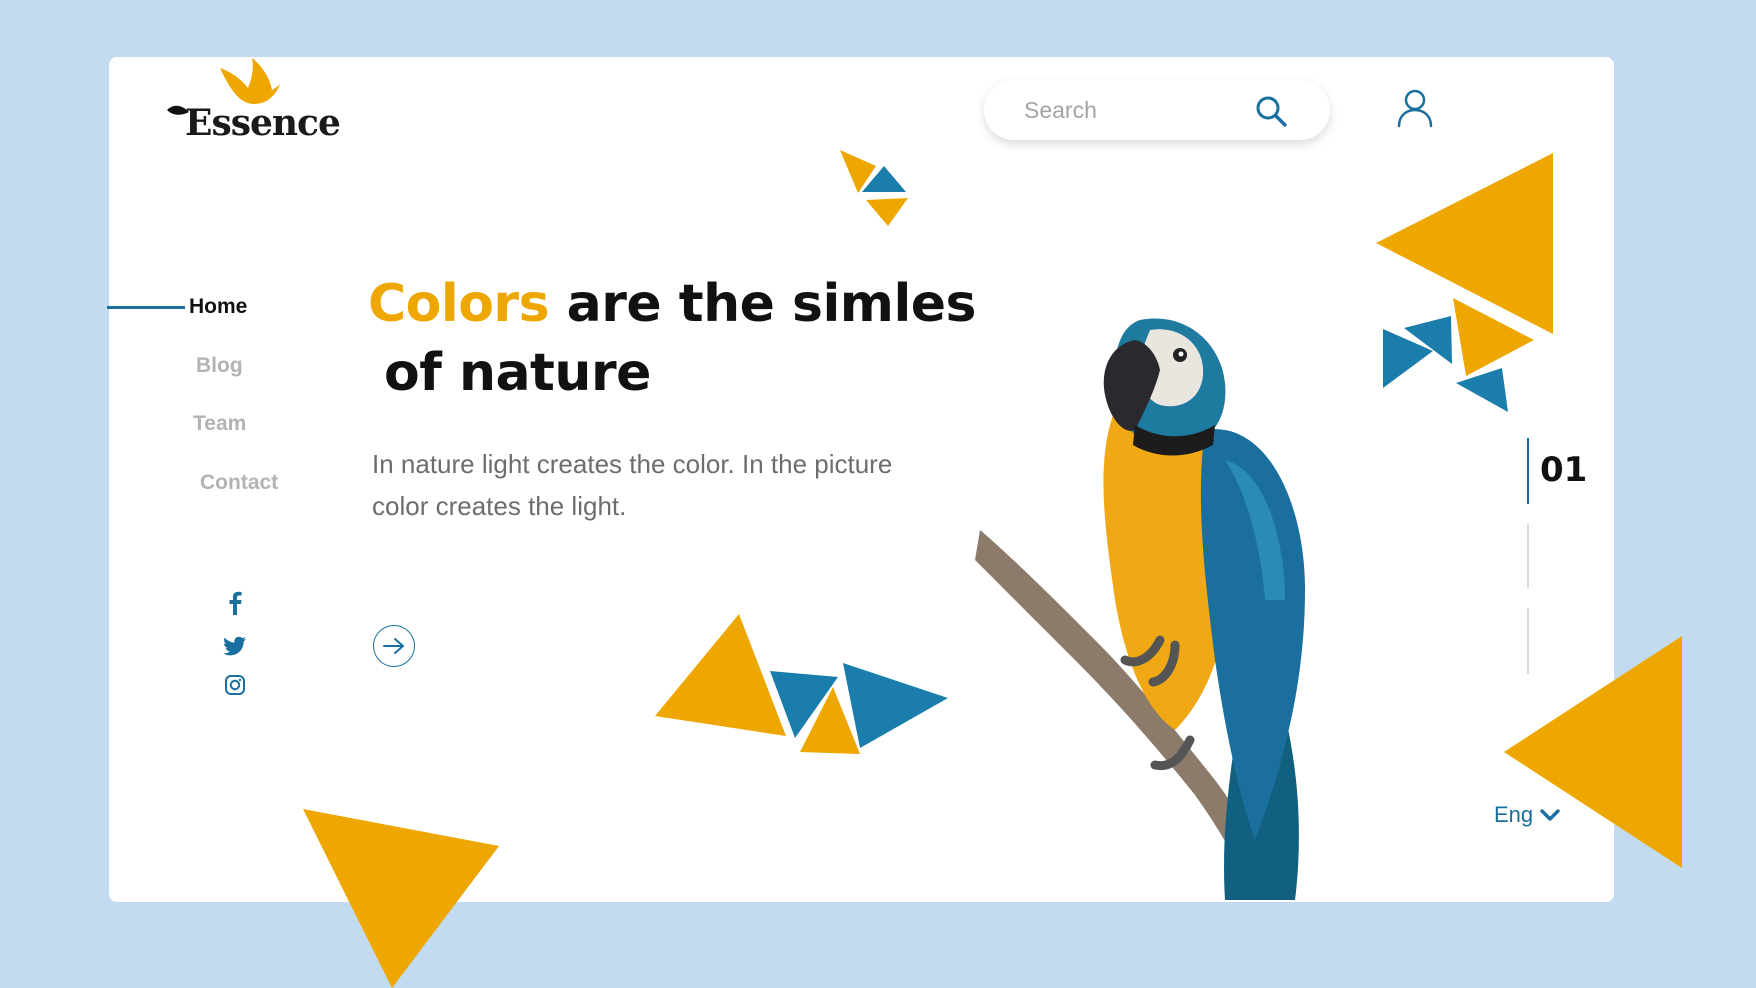  Describe the element at coordinates (459, 304) in the screenshot. I see `headline-accent: Colors` at that location.